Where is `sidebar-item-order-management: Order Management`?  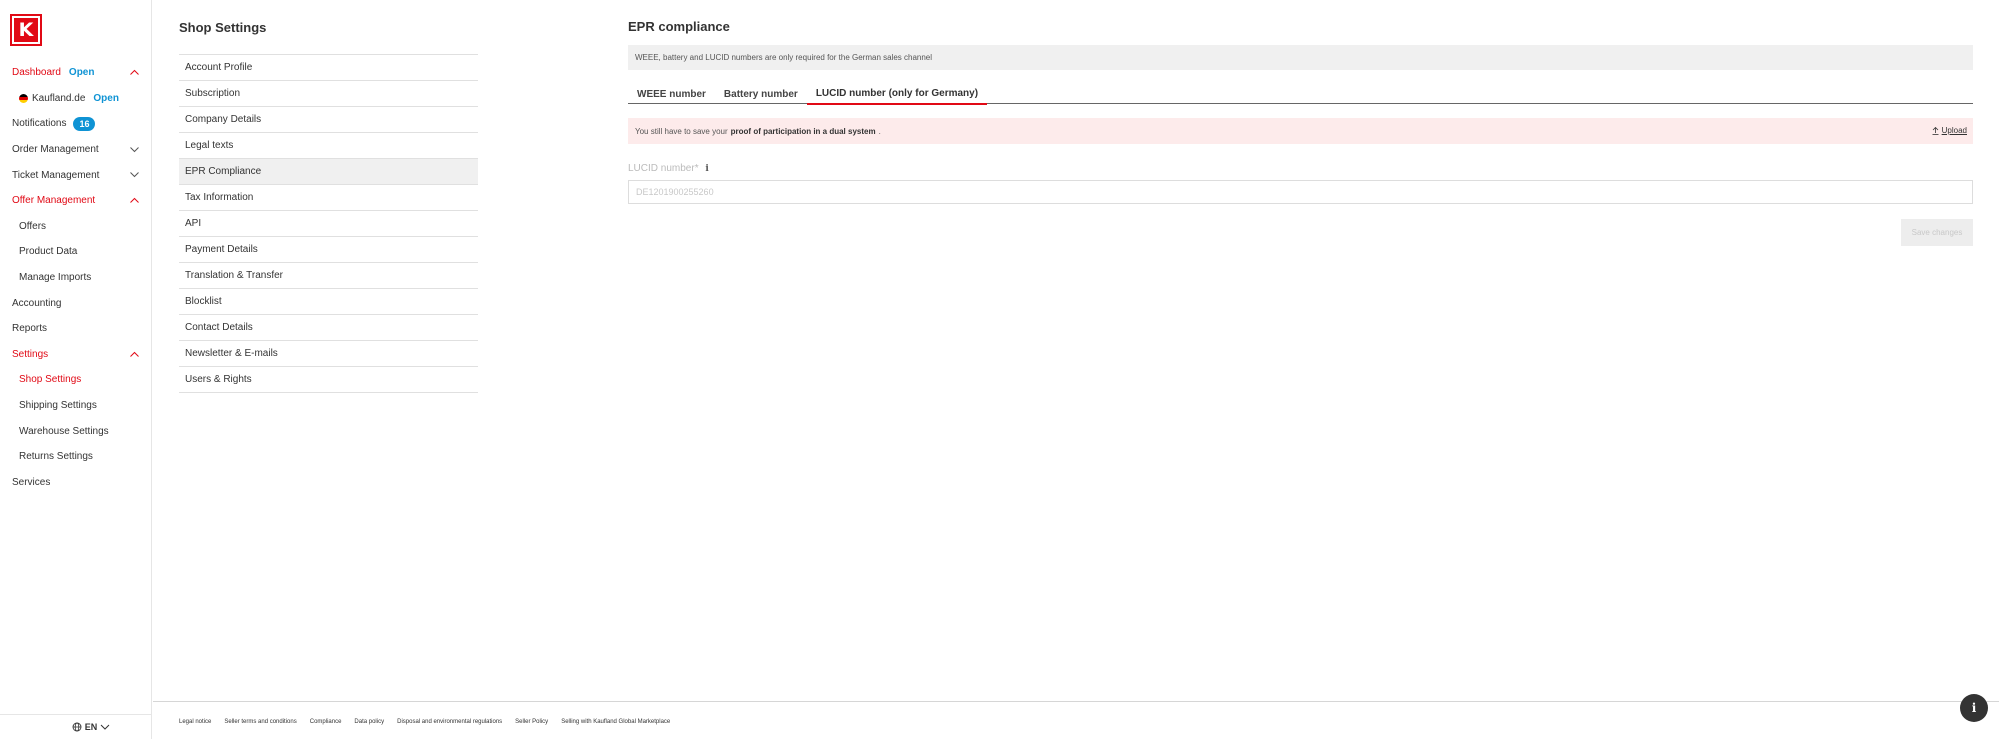
sidebar-item-order-management: Order Management is located at coordinates (76, 150).